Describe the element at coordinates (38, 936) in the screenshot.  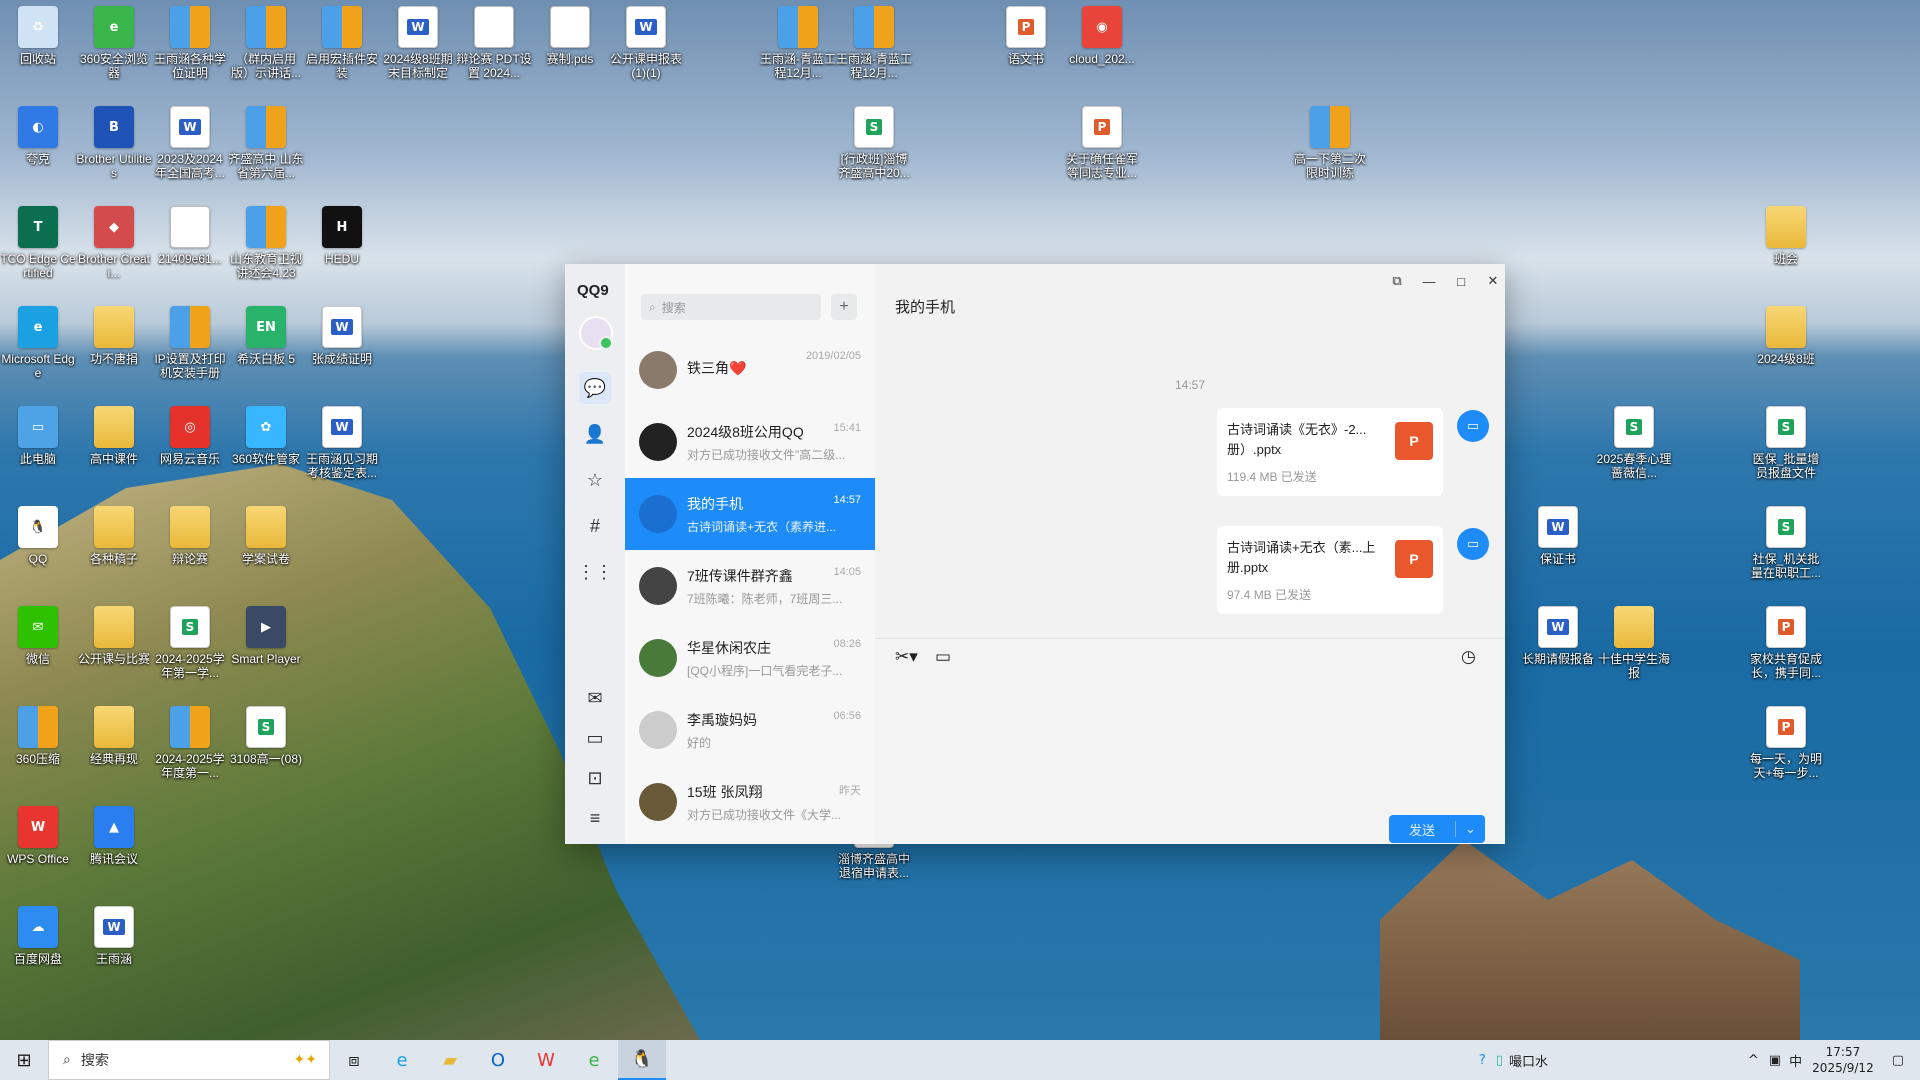
I see `desktop-icon: ☁ 百度网盘` at that location.